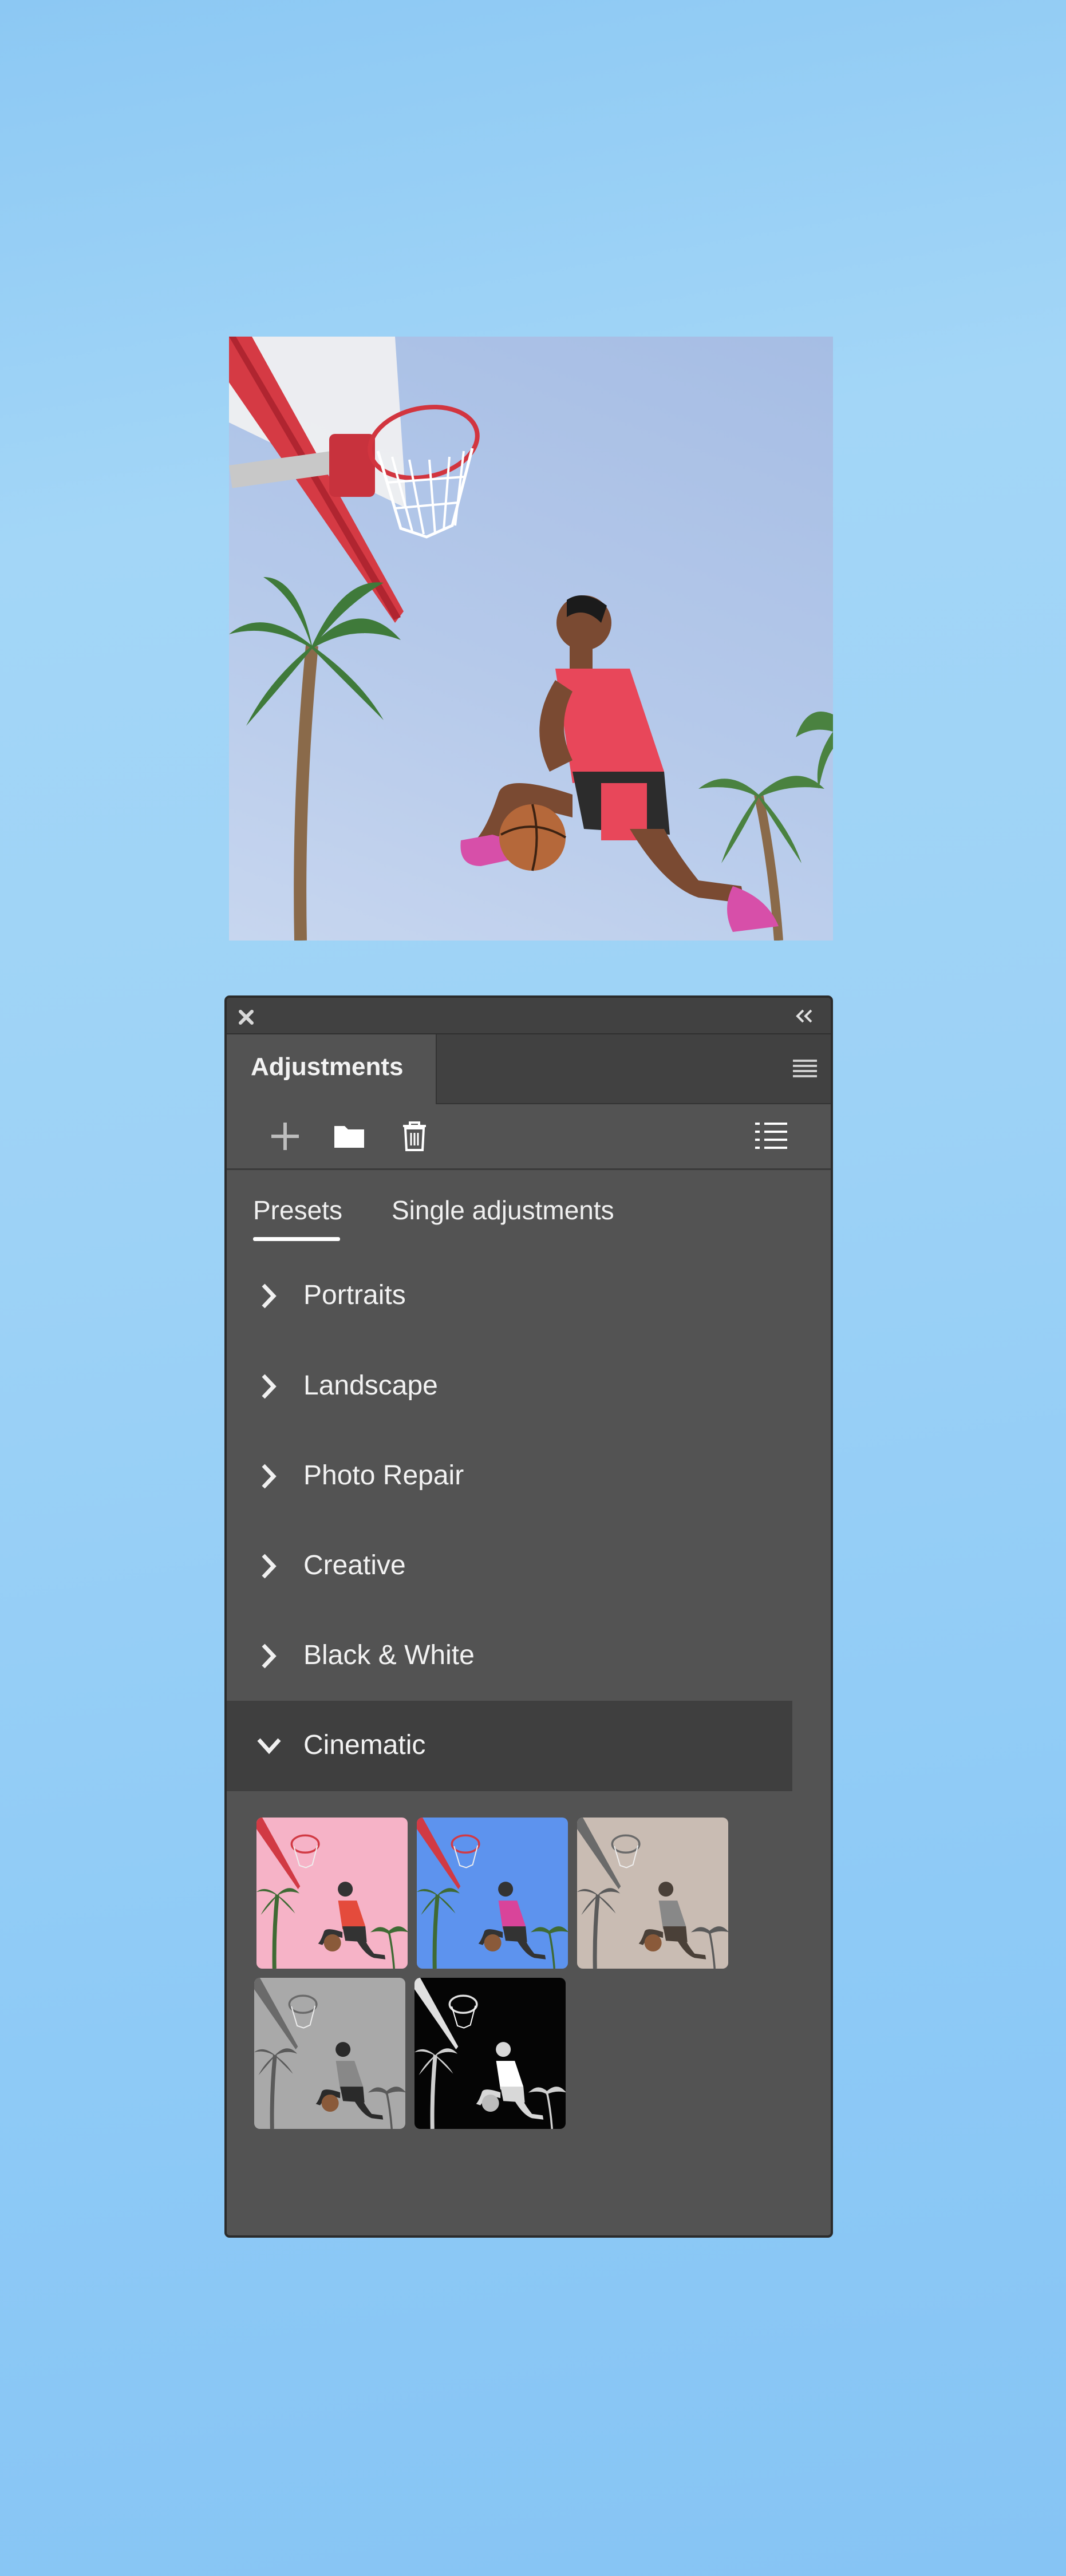  What do you see at coordinates (355, 1295) in the screenshot?
I see `group-label: Portraits` at bounding box center [355, 1295].